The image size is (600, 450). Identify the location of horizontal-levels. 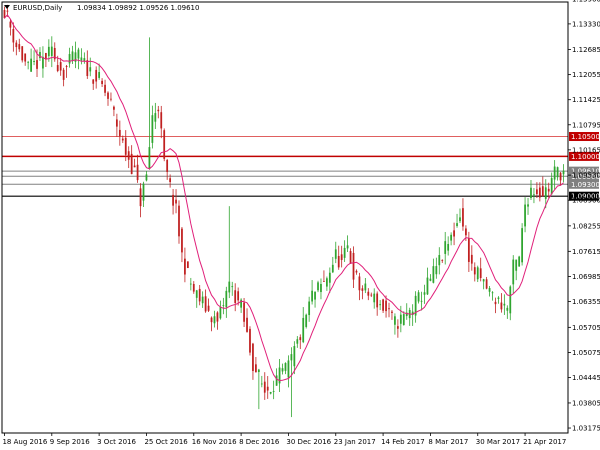
(285, 166).